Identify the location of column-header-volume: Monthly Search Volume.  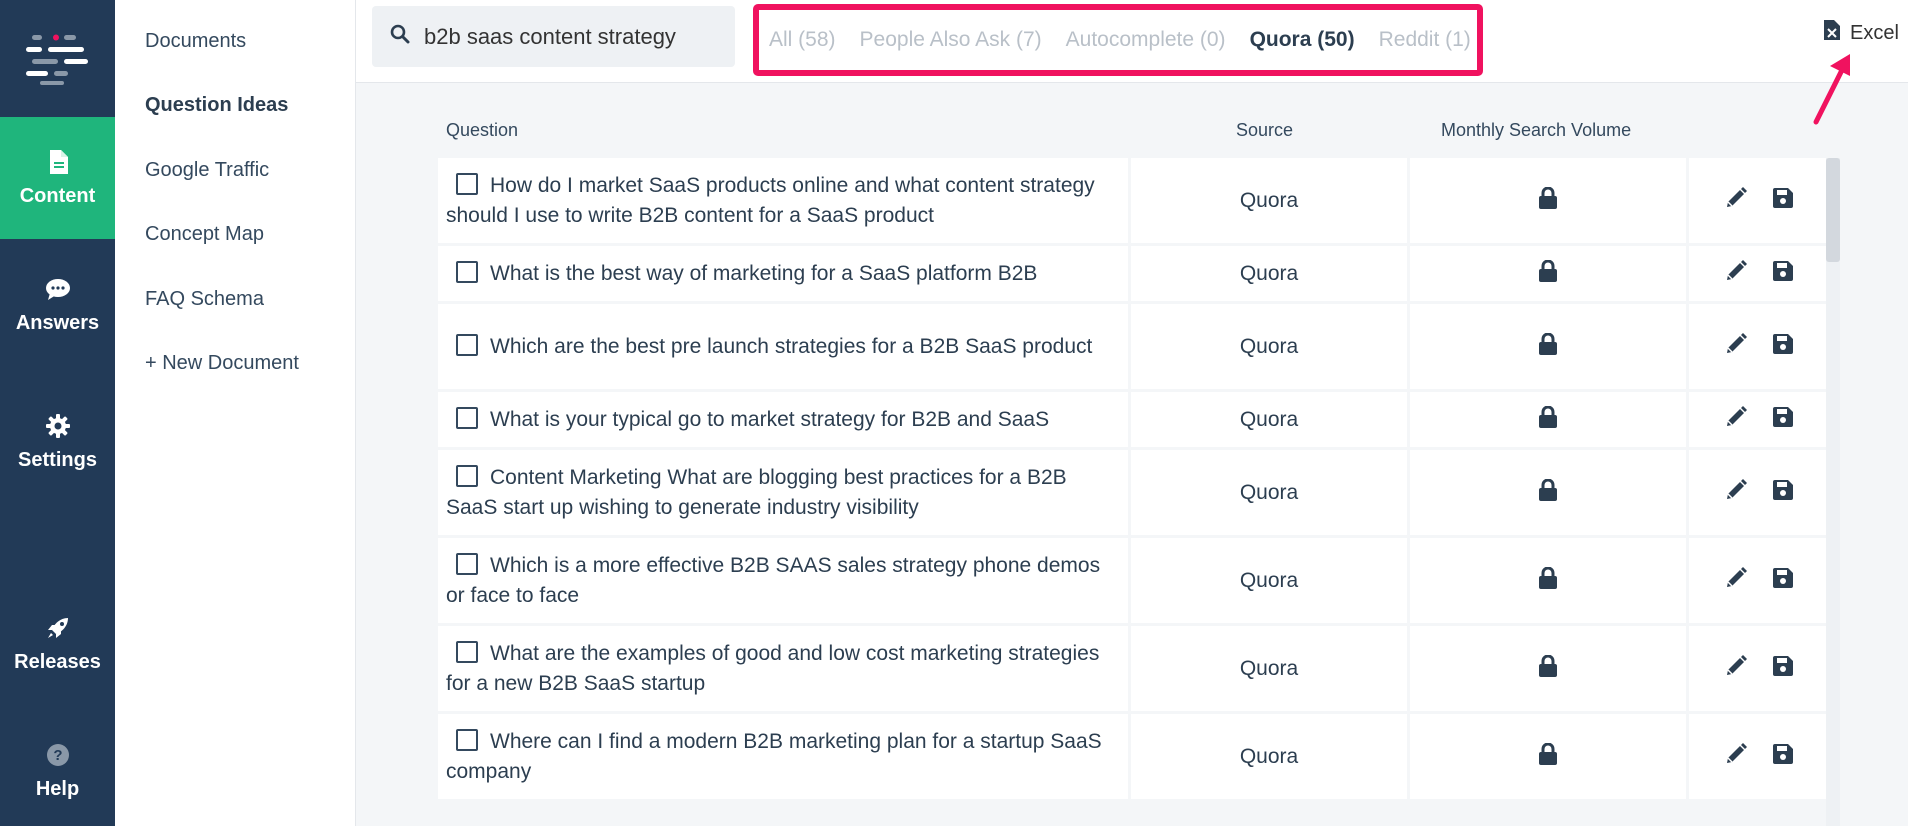
(1536, 130).